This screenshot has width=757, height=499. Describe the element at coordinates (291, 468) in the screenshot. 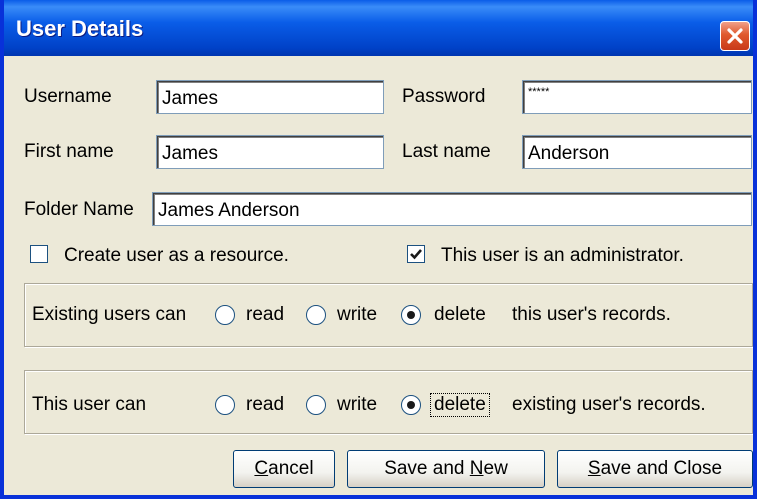

I see `cancel-label: ancel` at that location.